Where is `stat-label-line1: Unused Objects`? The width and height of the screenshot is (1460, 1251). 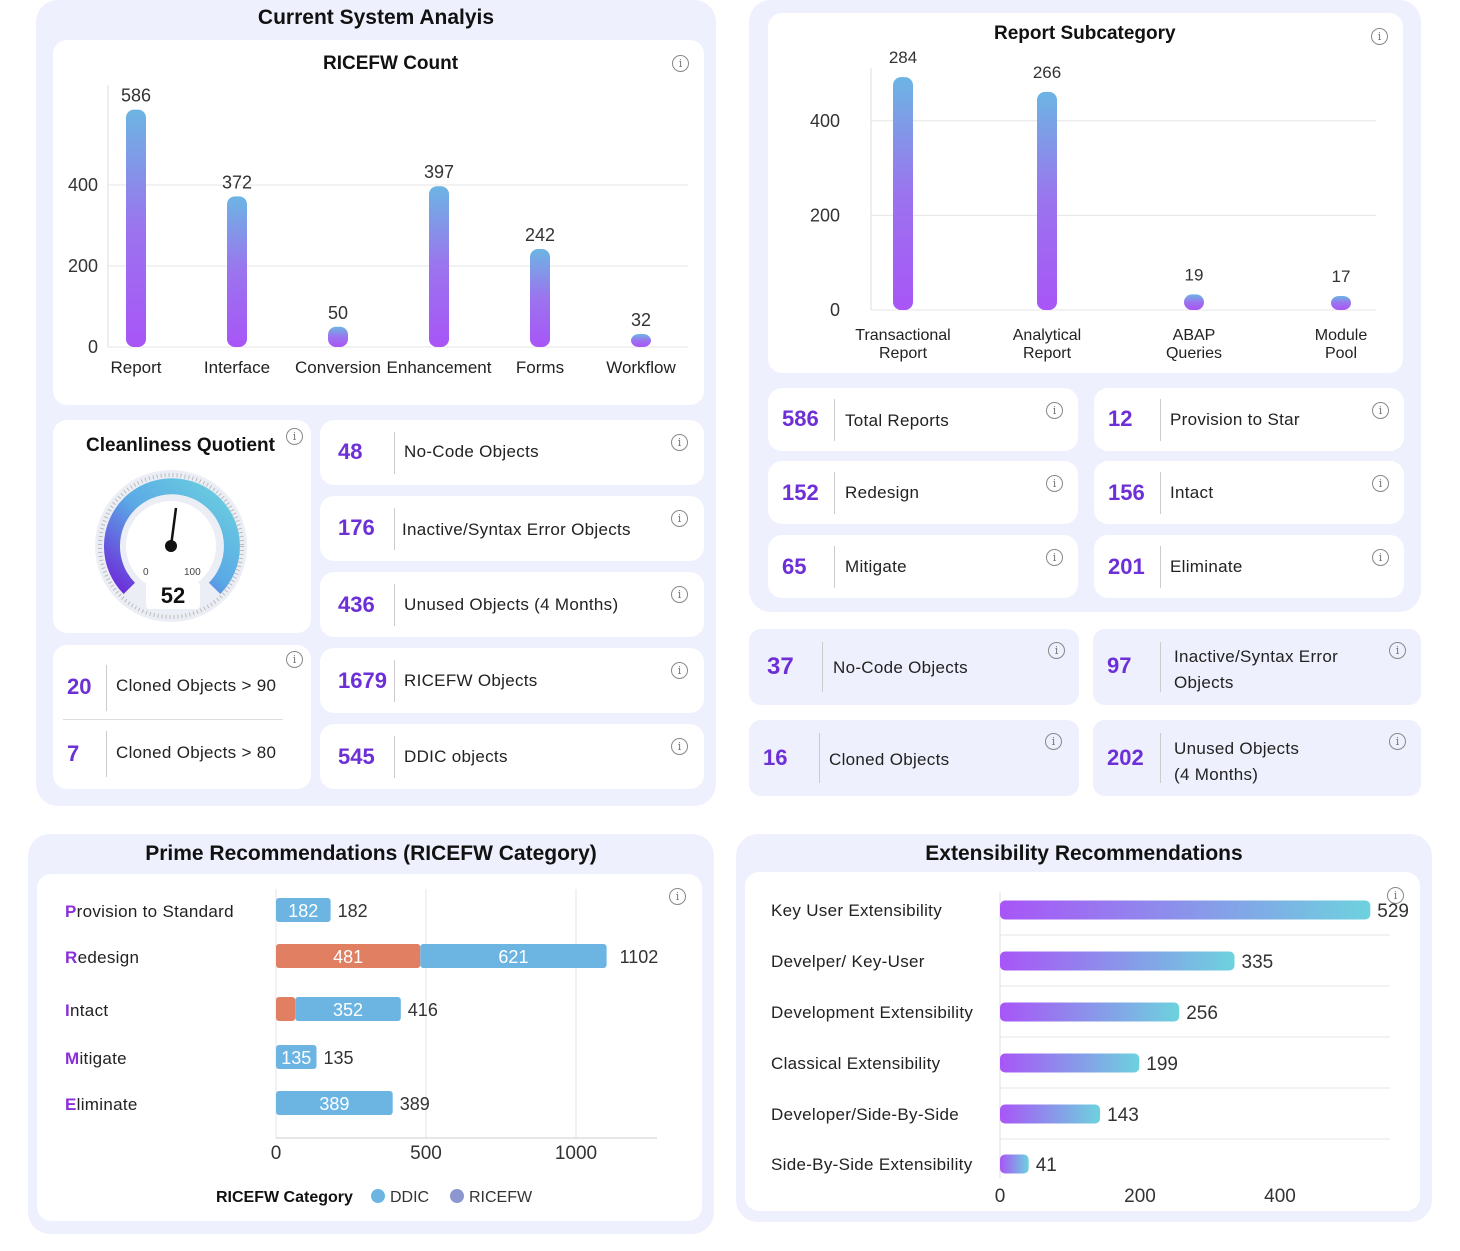
stat-label-line1: Unused Objects is located at coordinates (1237, 748).